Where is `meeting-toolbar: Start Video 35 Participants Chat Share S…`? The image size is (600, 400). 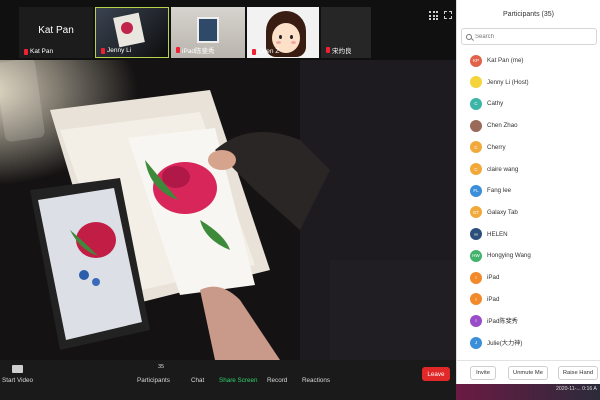 meeting-toolbar: Start Video 35 Participants Chat Share S… is located at coordinates (228, 380).